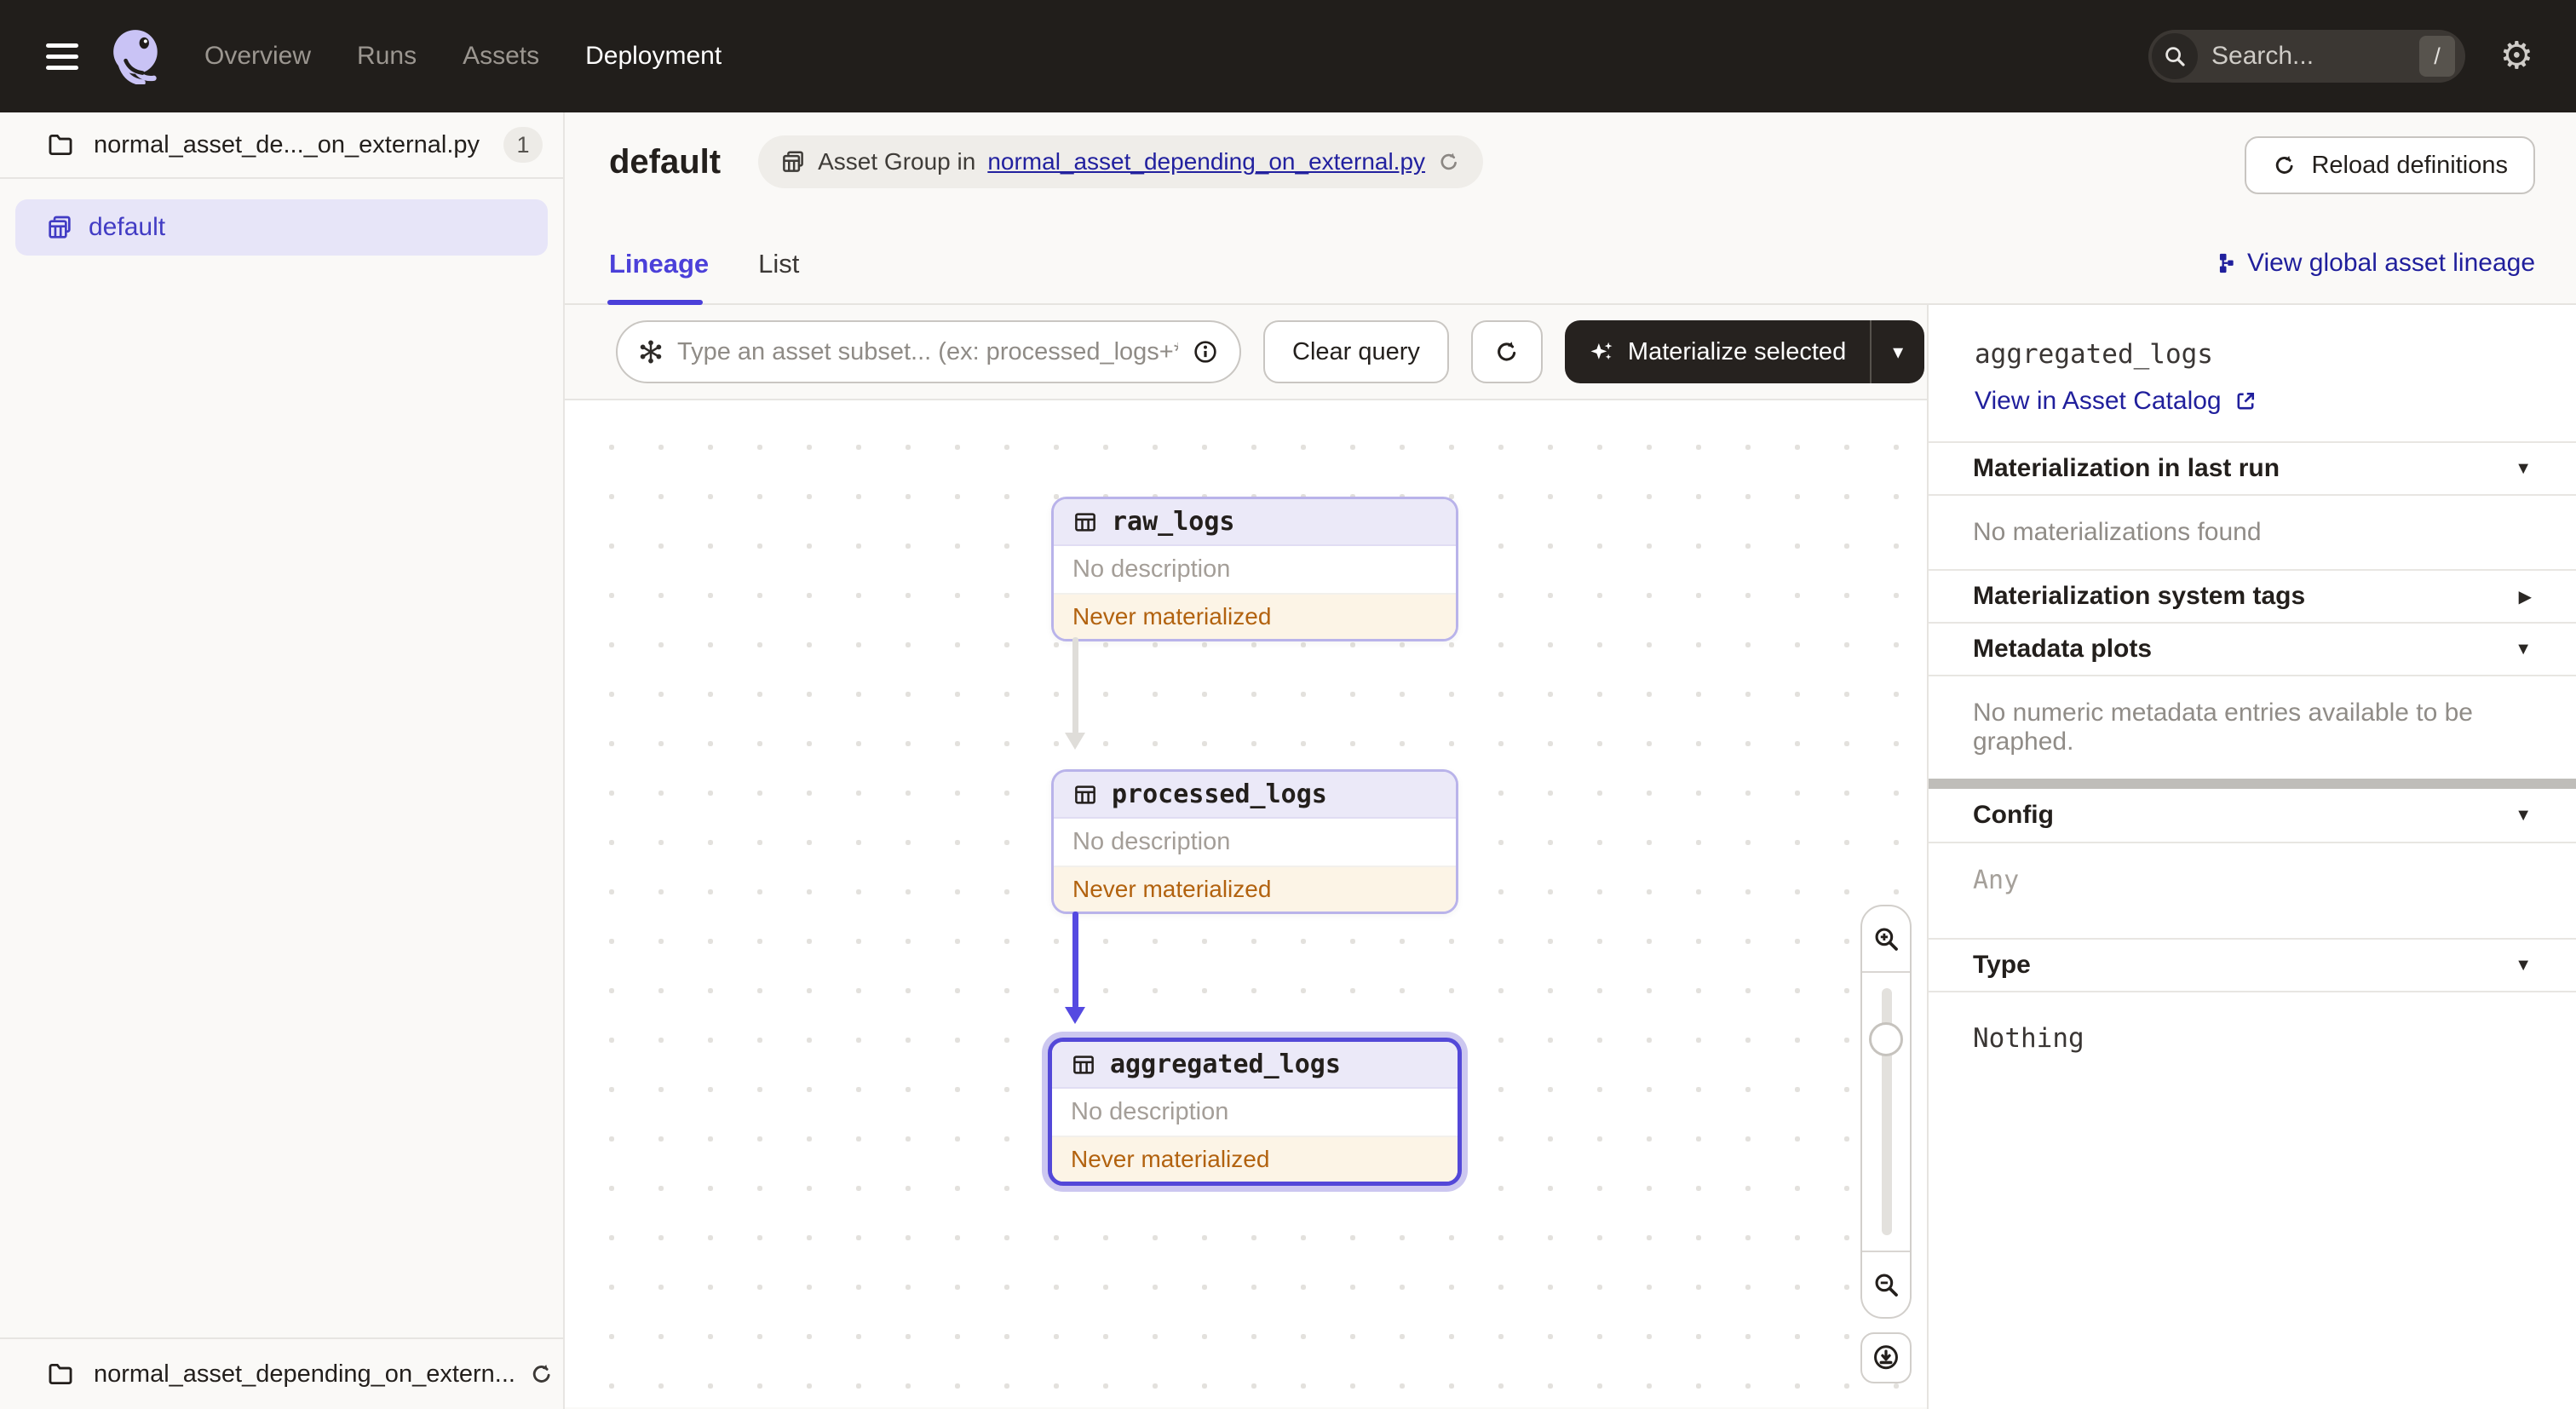 This screenshot has height=1409, width=2576. I want to click on page-title: default, so click(665, 161).